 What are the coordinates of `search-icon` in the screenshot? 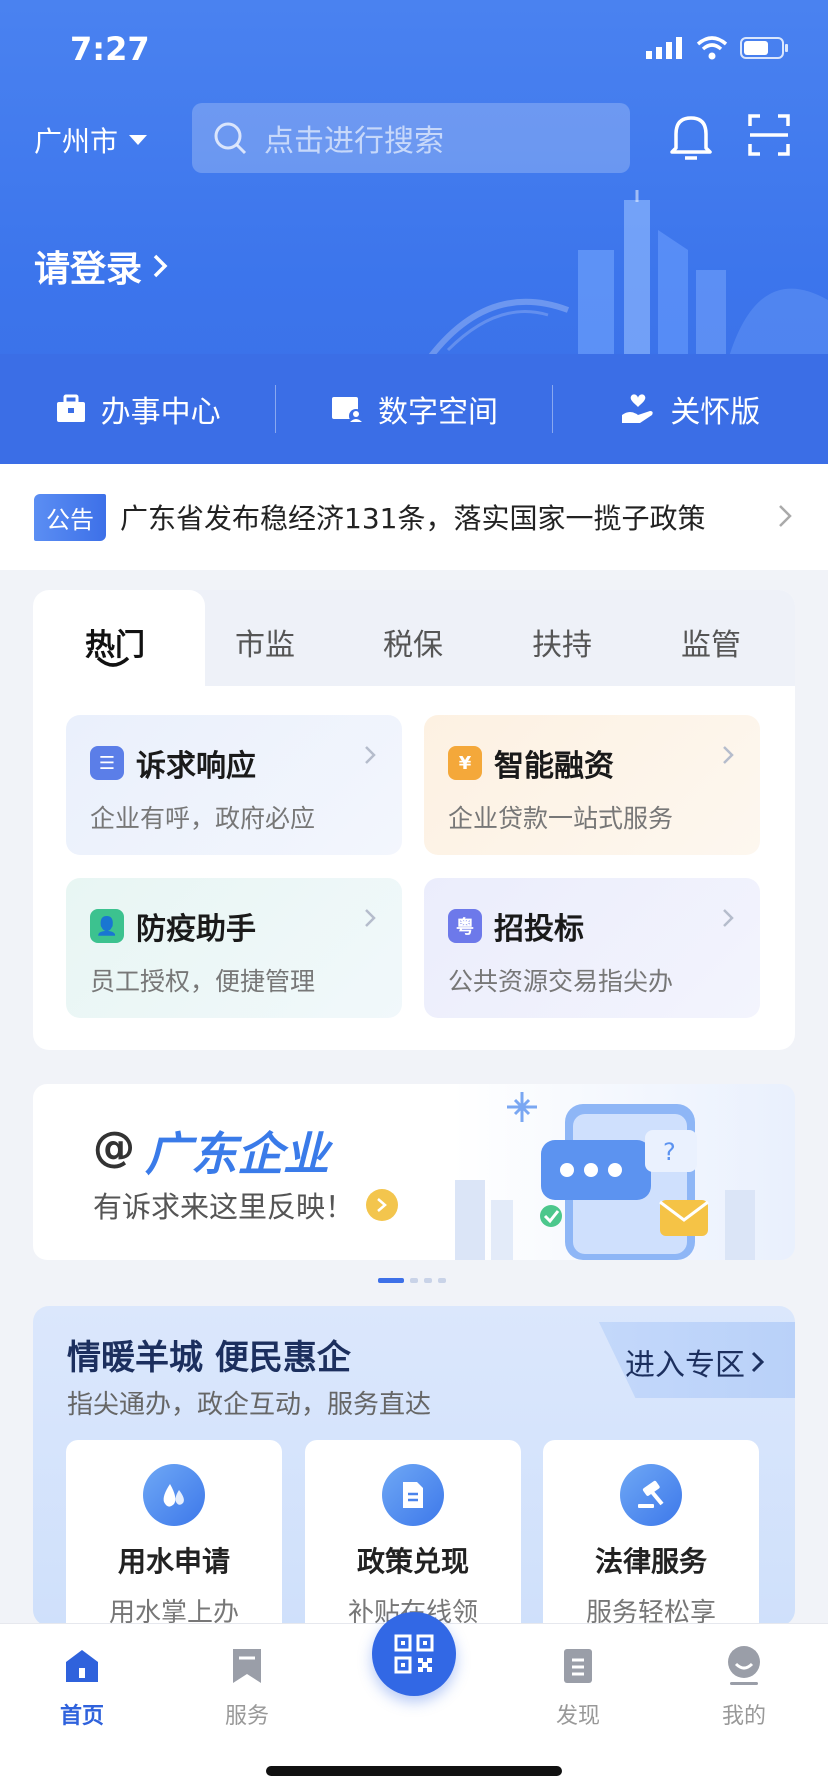 It's located at (230, 138).